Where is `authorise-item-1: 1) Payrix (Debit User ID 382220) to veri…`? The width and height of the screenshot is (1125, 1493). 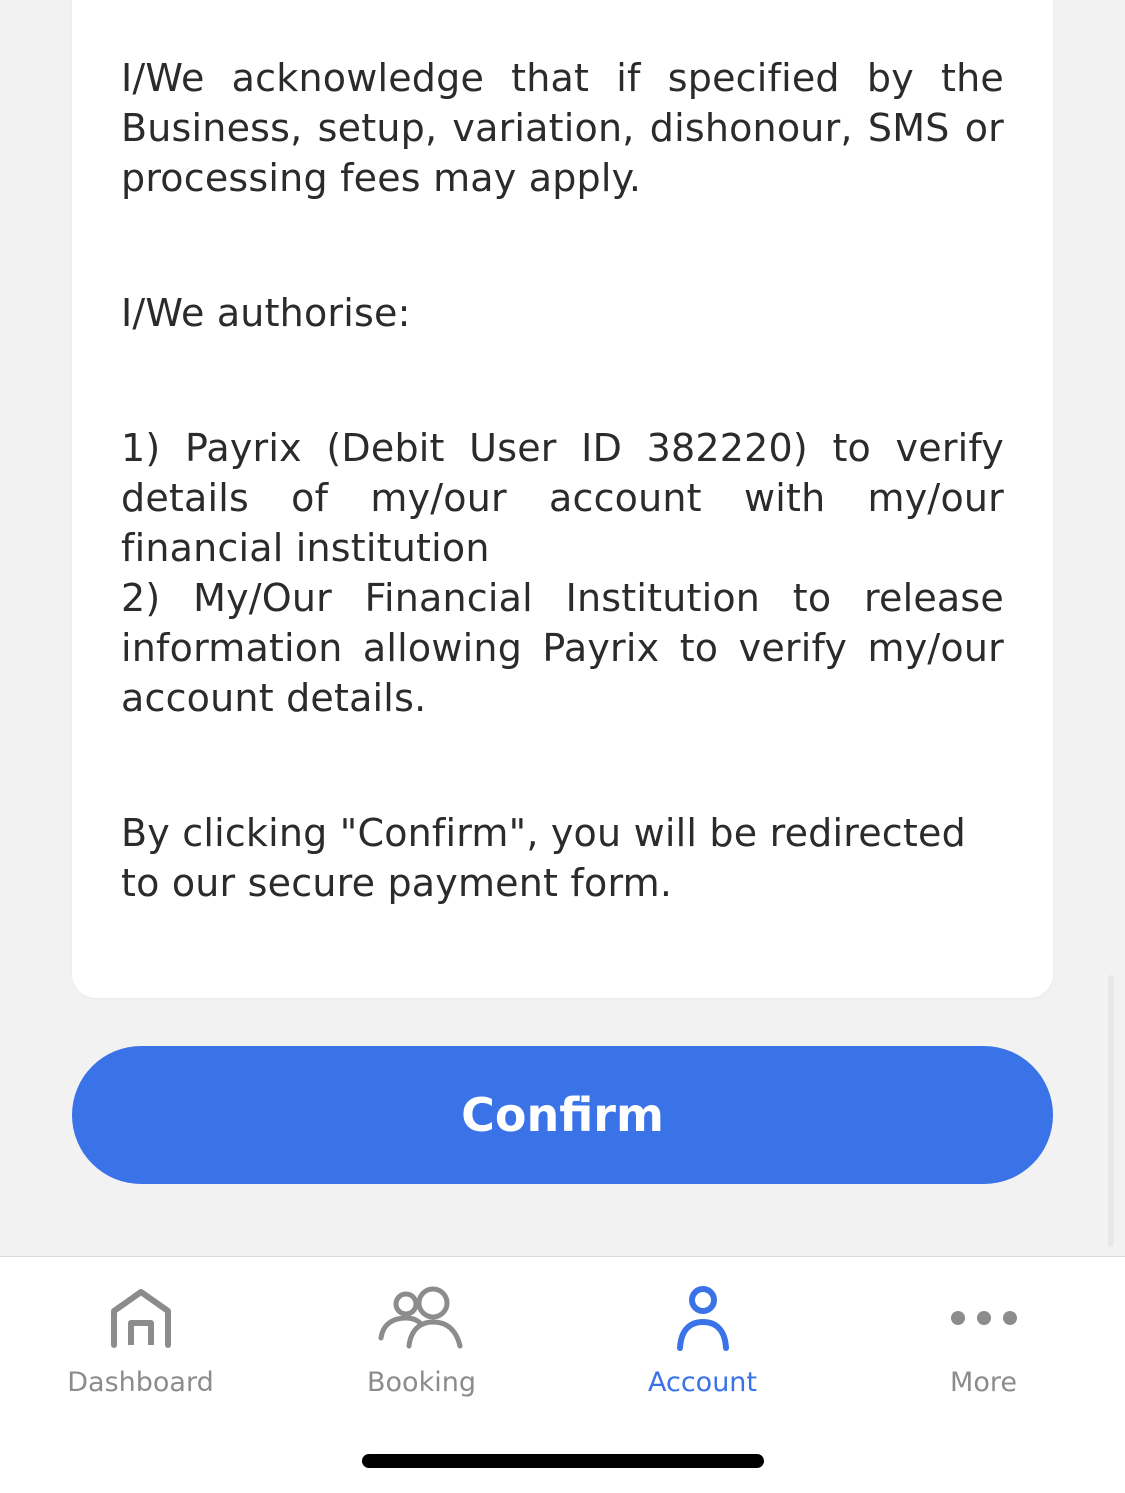 authorise-item-1: 1) Payrix (Debit User ID 382220) to veri… is located at coordinates (562, 498).